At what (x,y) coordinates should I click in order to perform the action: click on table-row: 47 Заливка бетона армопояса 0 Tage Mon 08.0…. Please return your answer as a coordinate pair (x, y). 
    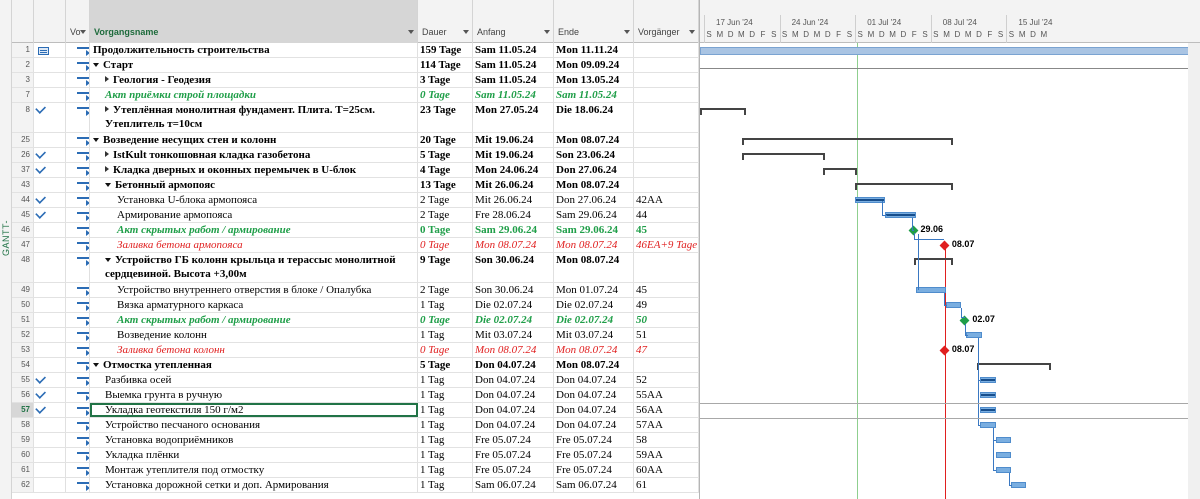
    Looking at the image, I should click on (355, 245).